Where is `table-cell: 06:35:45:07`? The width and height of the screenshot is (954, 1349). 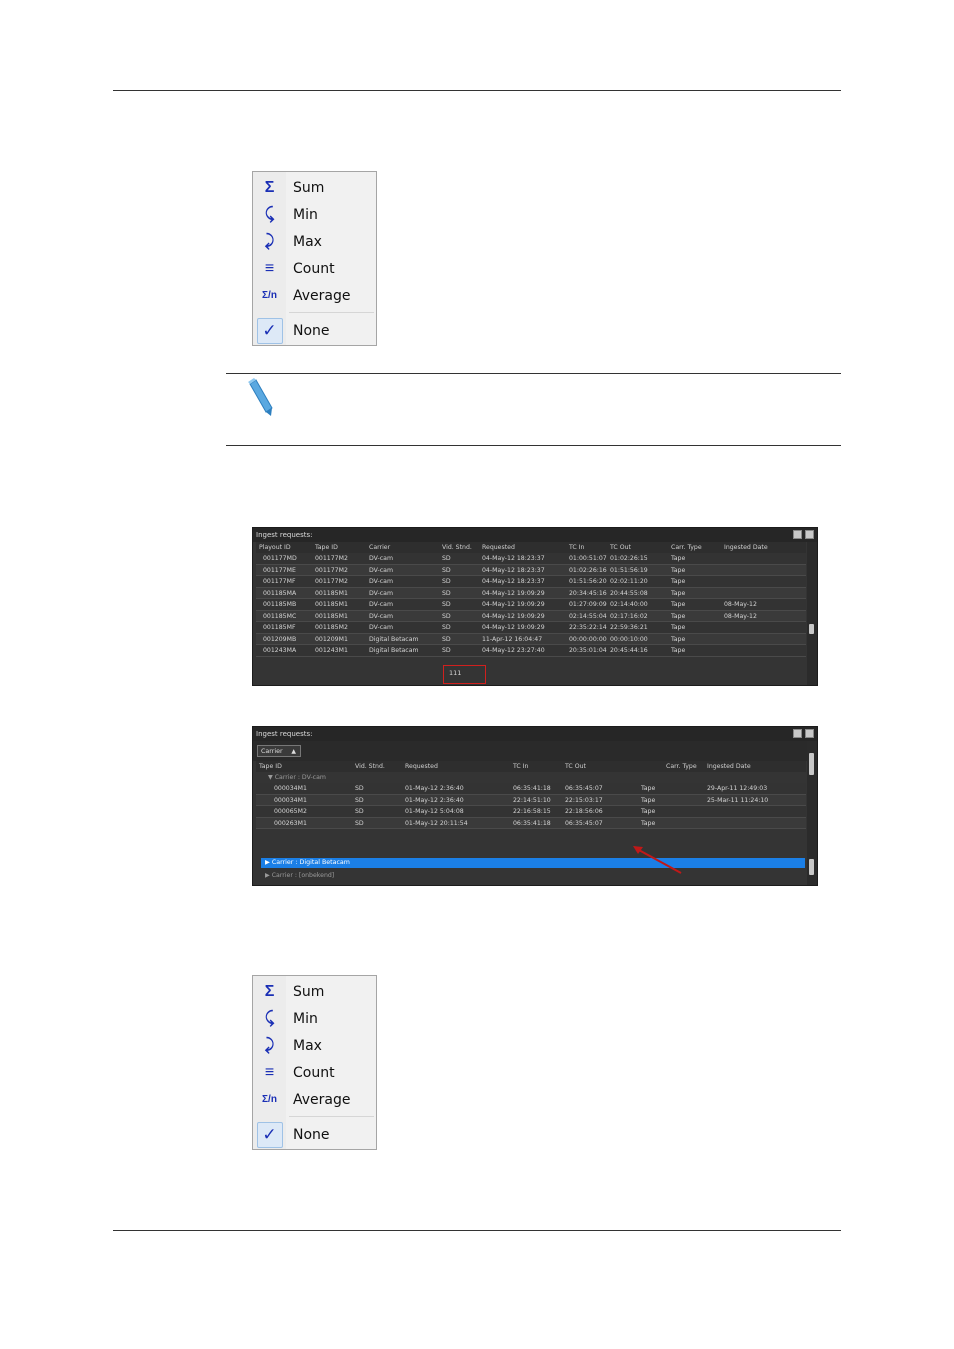 table-cell: 06:35:45:07 is located at coordinates (584, 823).